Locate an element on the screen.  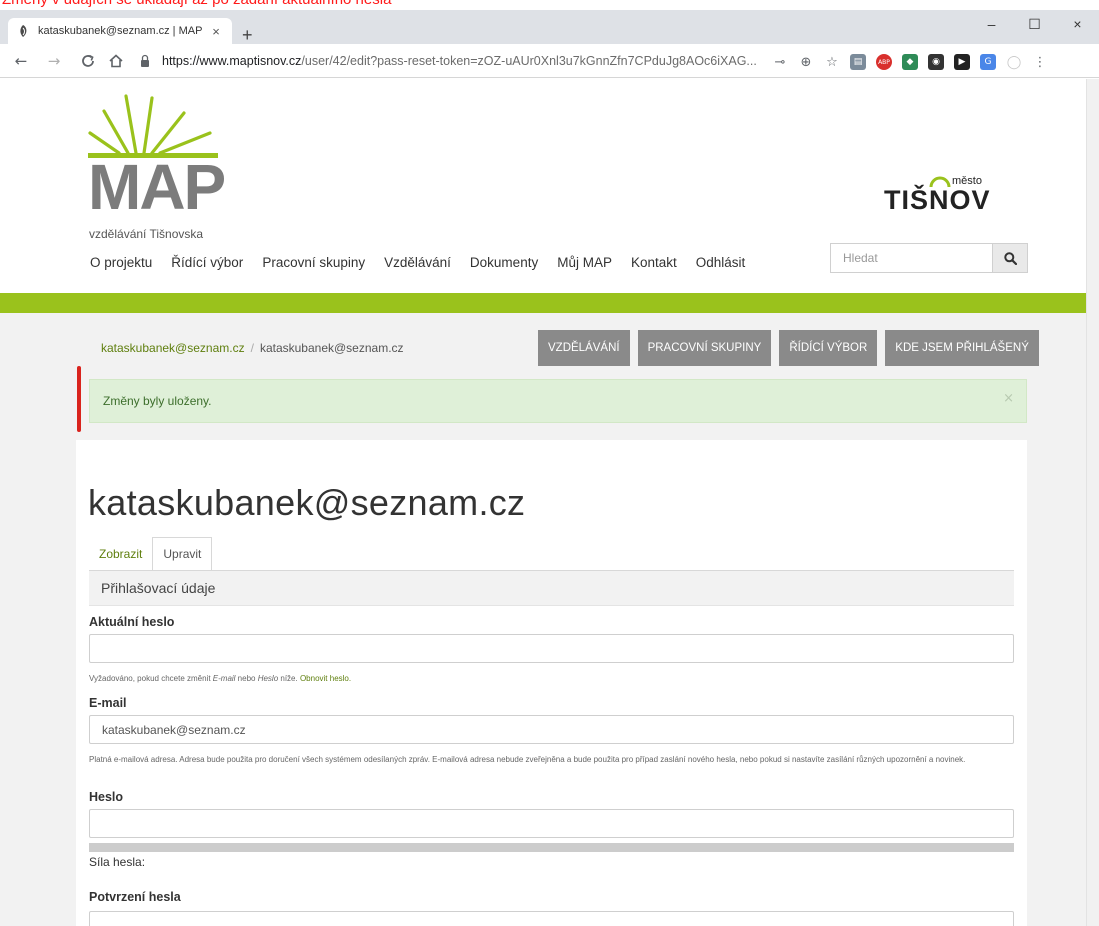
extension-5-icon: ▶ is located at coordinates (962, 62).